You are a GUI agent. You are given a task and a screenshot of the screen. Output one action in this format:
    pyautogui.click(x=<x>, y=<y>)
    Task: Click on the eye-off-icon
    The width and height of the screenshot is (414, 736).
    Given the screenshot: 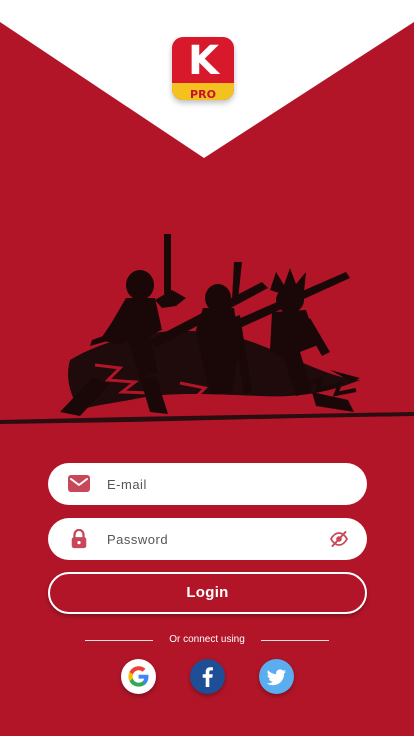 What is the action you would take?
    pyautogui.click(x=339, y=539)
    